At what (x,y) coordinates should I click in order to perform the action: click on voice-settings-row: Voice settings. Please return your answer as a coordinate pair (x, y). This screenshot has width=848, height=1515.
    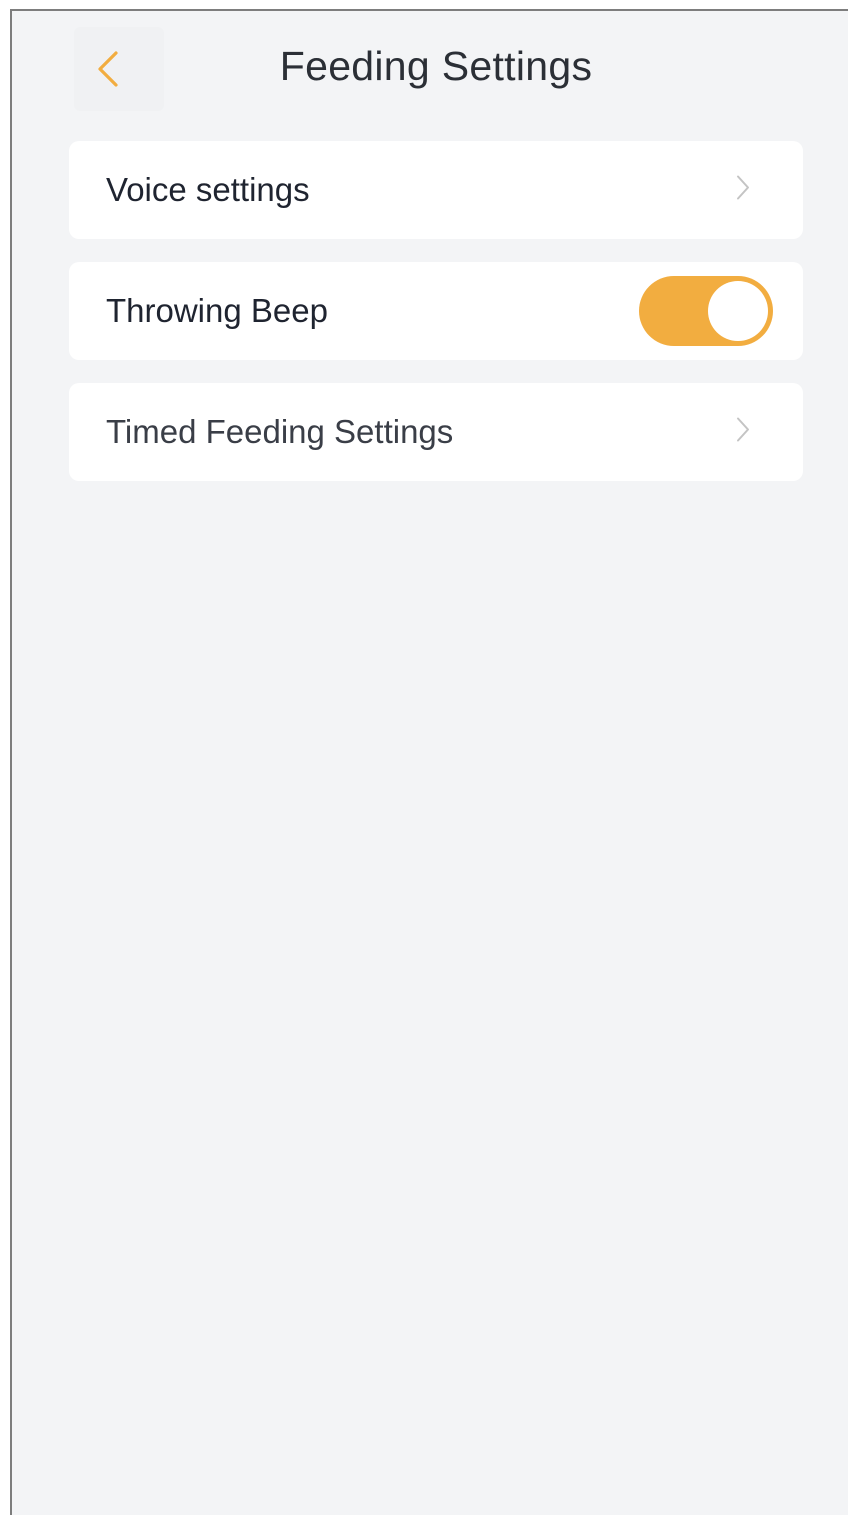
    Looking at the image, I should click on (436, 190).